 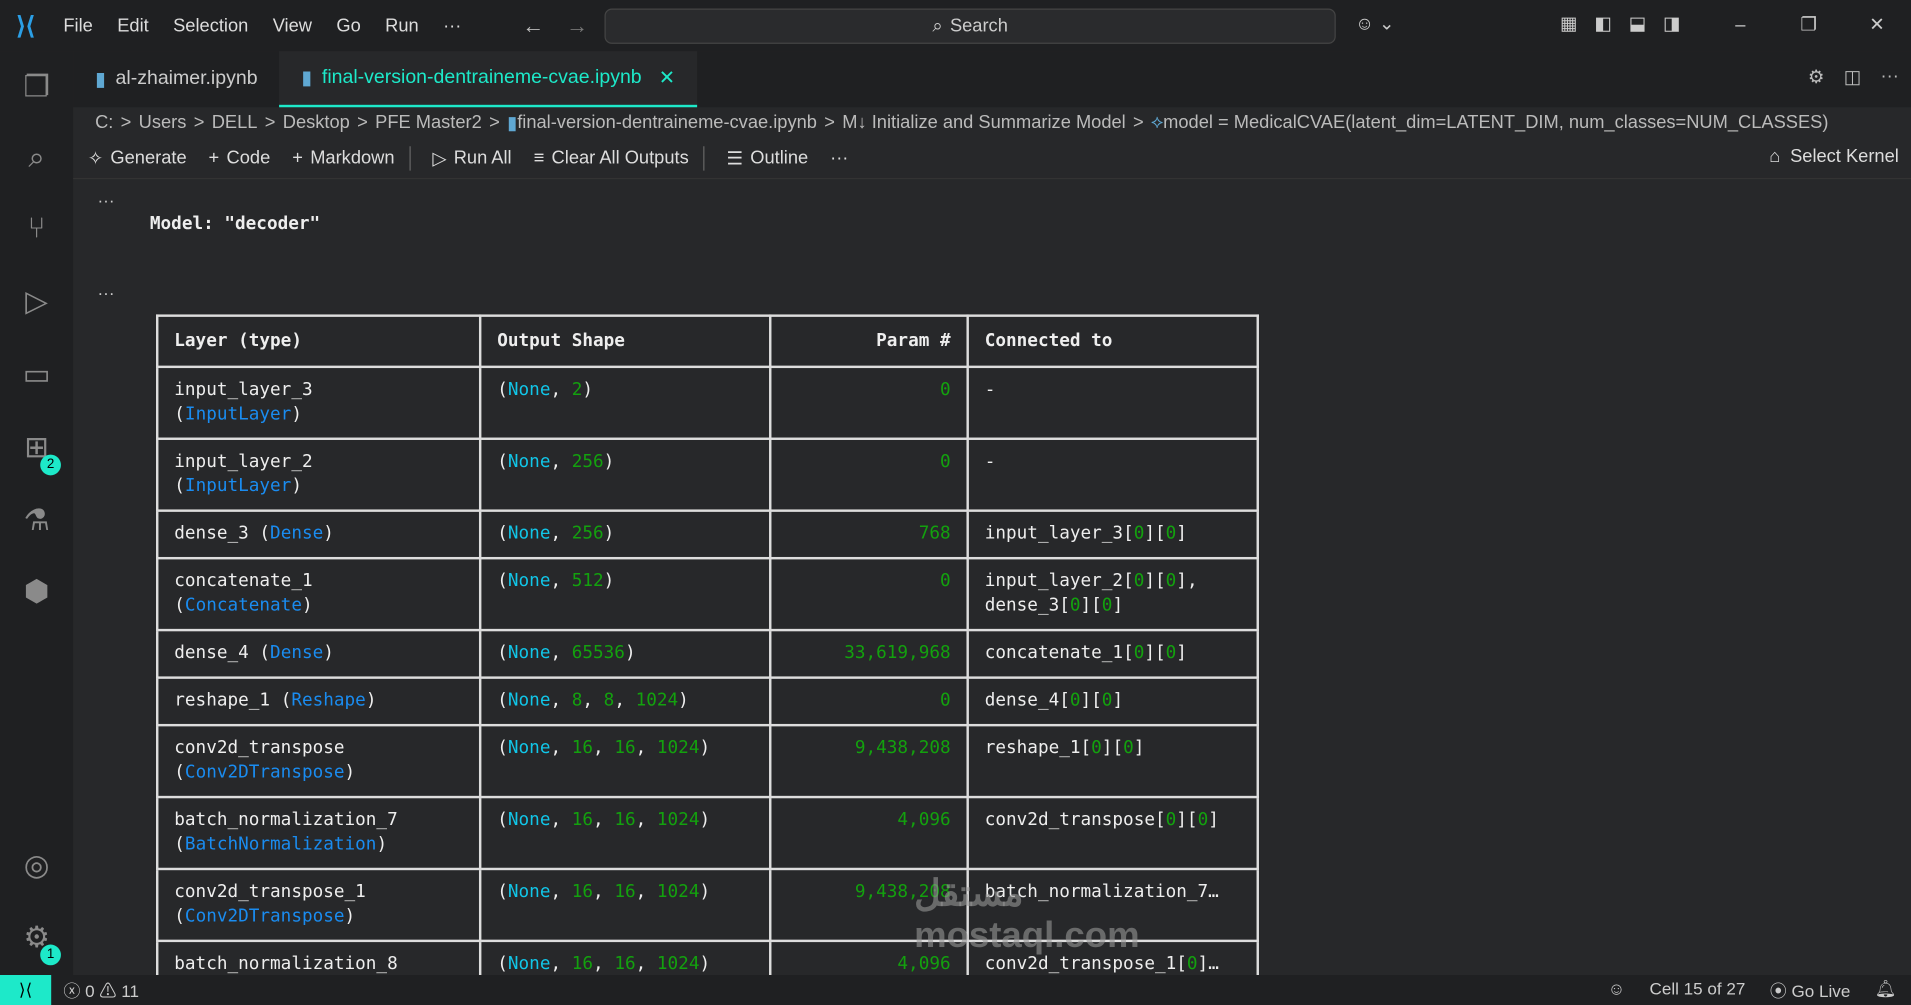 What do you see at coordinates (1112, 341) in the screenshot?
I see `header-connected: Connected to` at bounding box center [1112, 341].